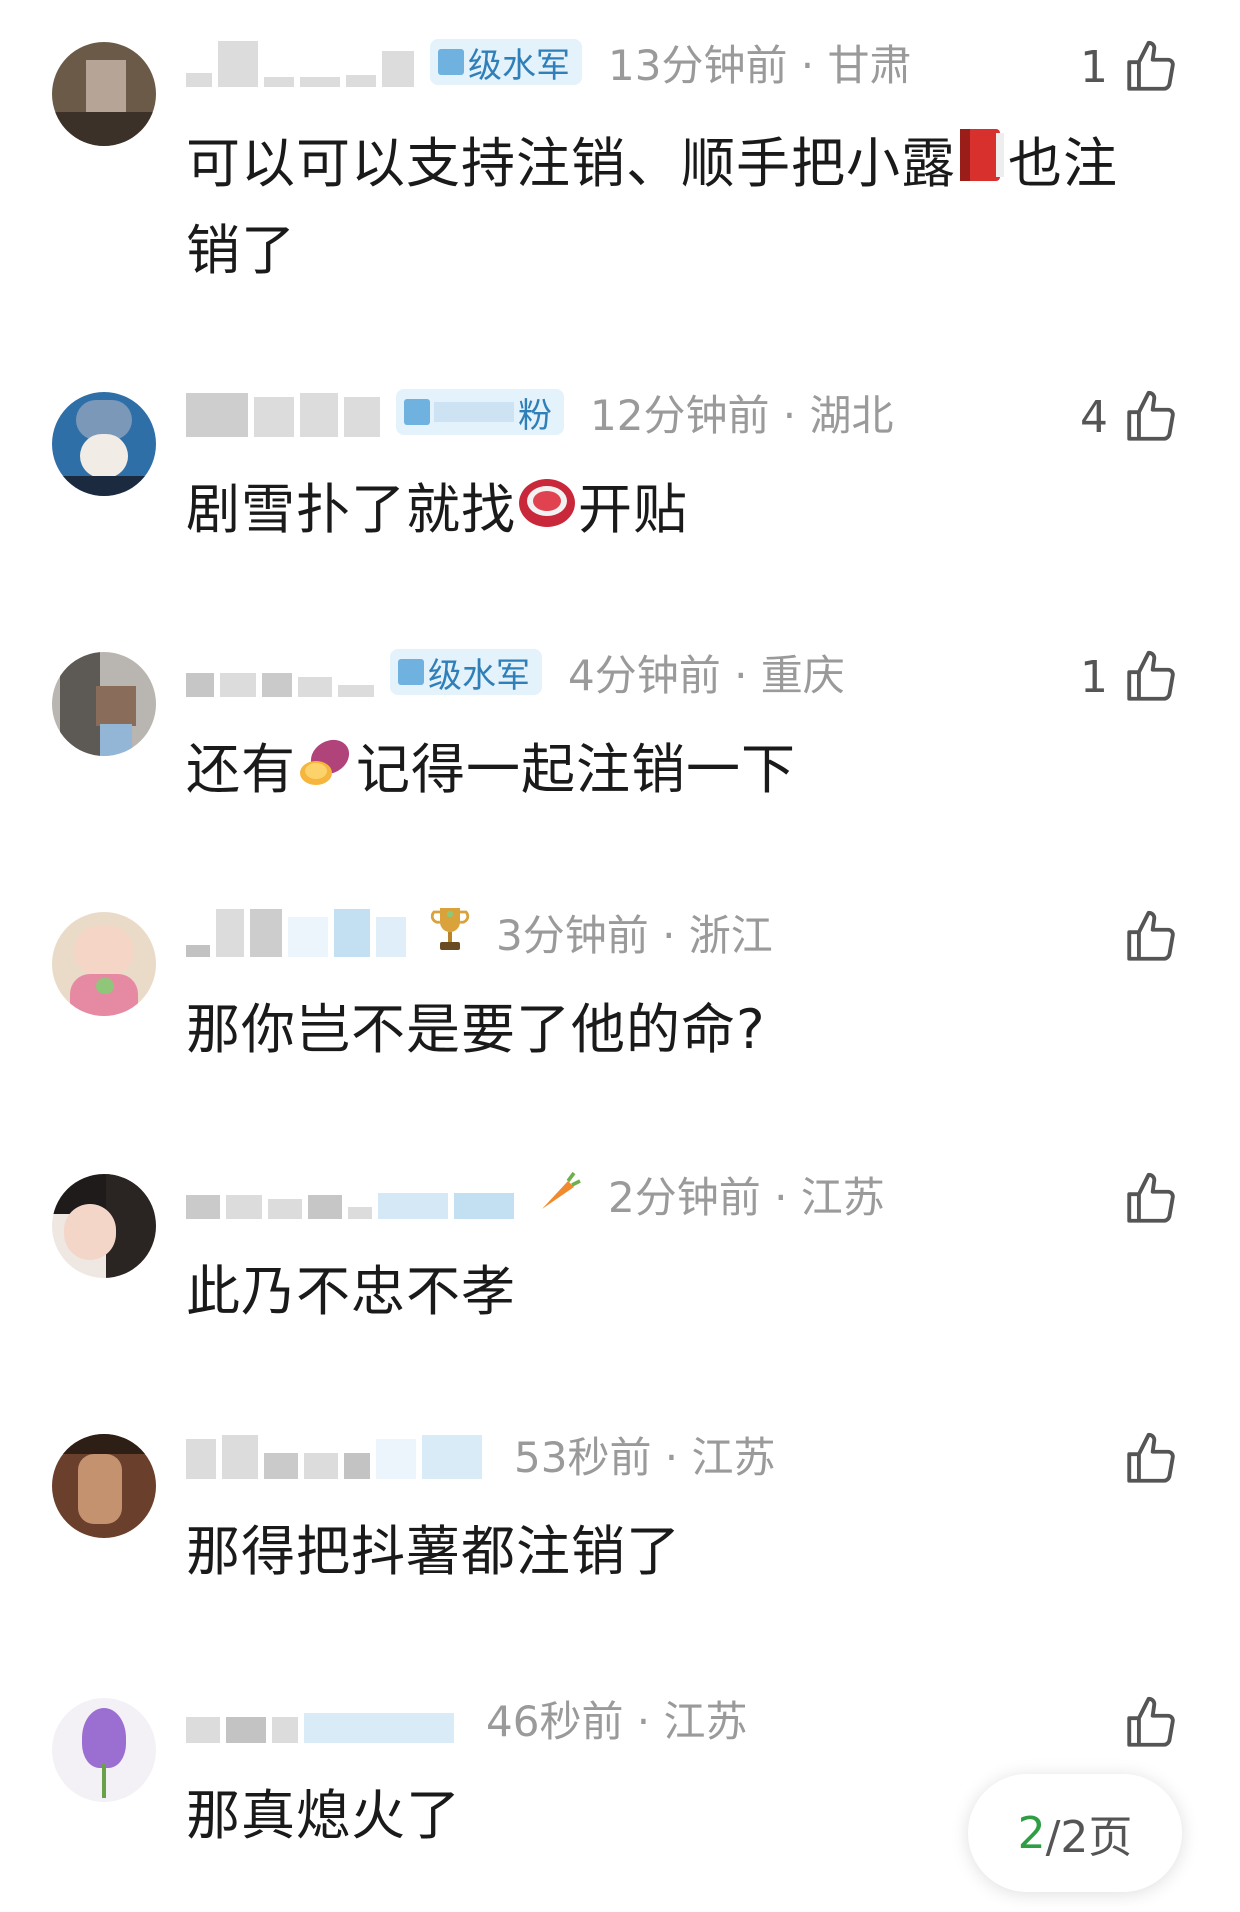  I want to click on comment-text: 那你岂不是要了他的命?, so click(476, 1029).